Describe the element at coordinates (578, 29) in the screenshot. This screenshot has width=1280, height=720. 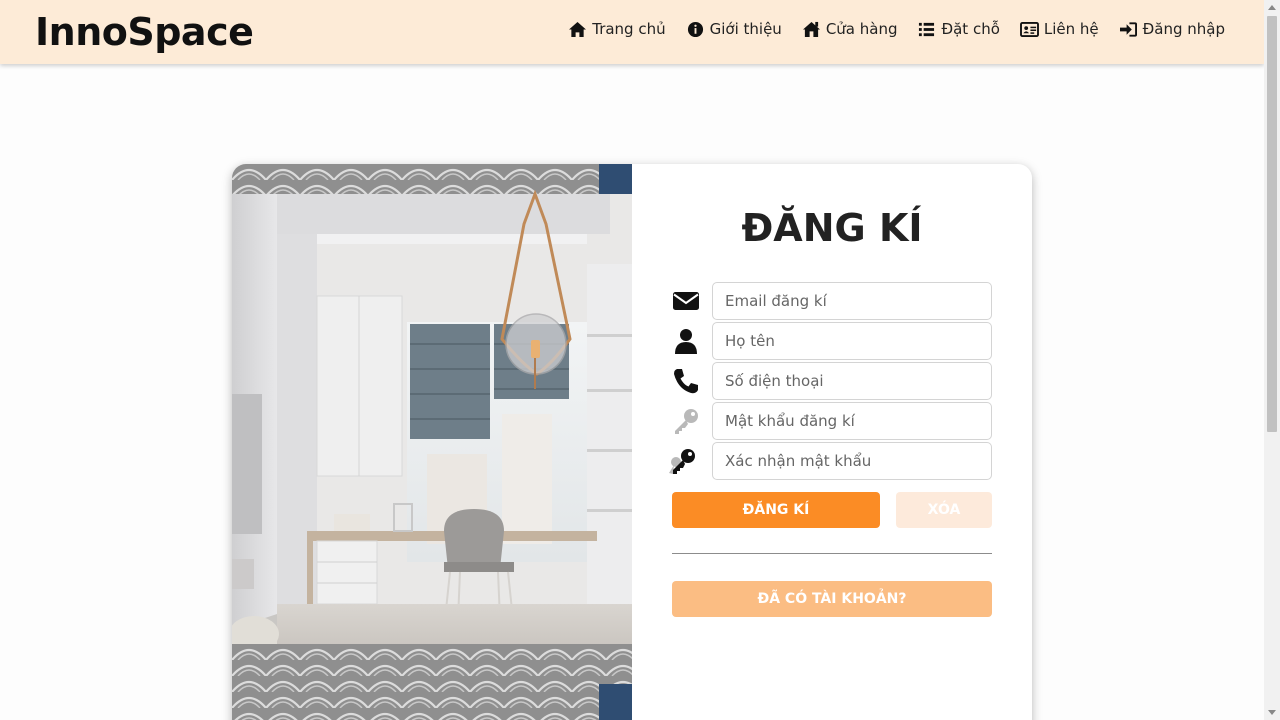
I see `home-icon` at that location.